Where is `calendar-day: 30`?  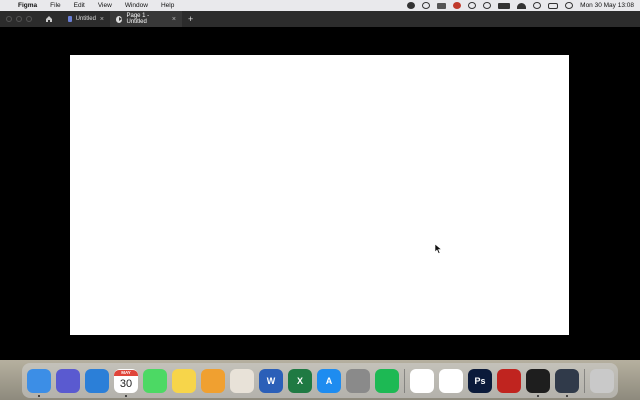 calendar-day: 30 is located at coordinates (126, 383).